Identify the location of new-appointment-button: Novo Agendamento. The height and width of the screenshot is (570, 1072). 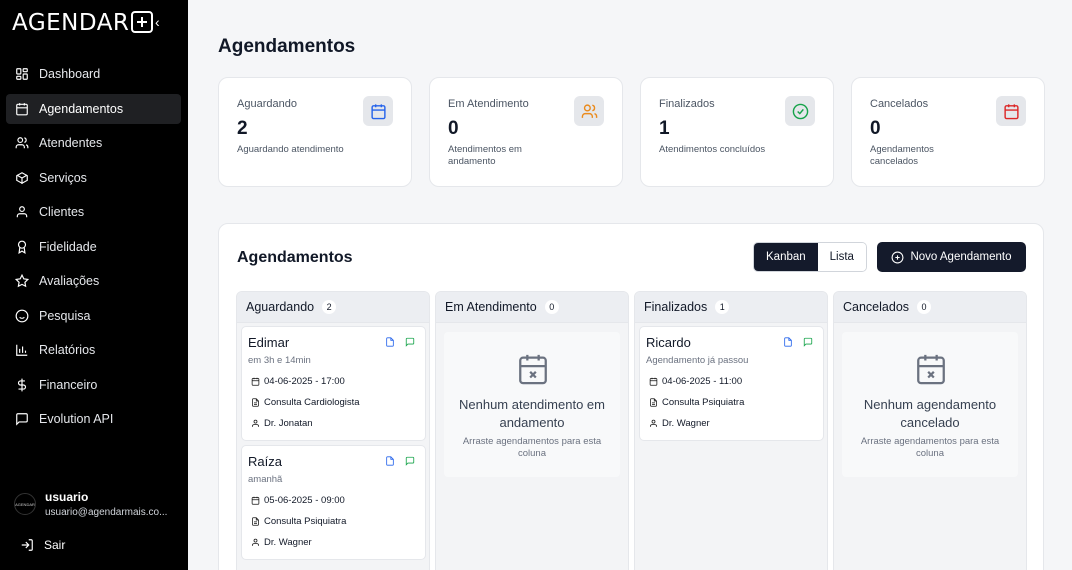
(951, 257).